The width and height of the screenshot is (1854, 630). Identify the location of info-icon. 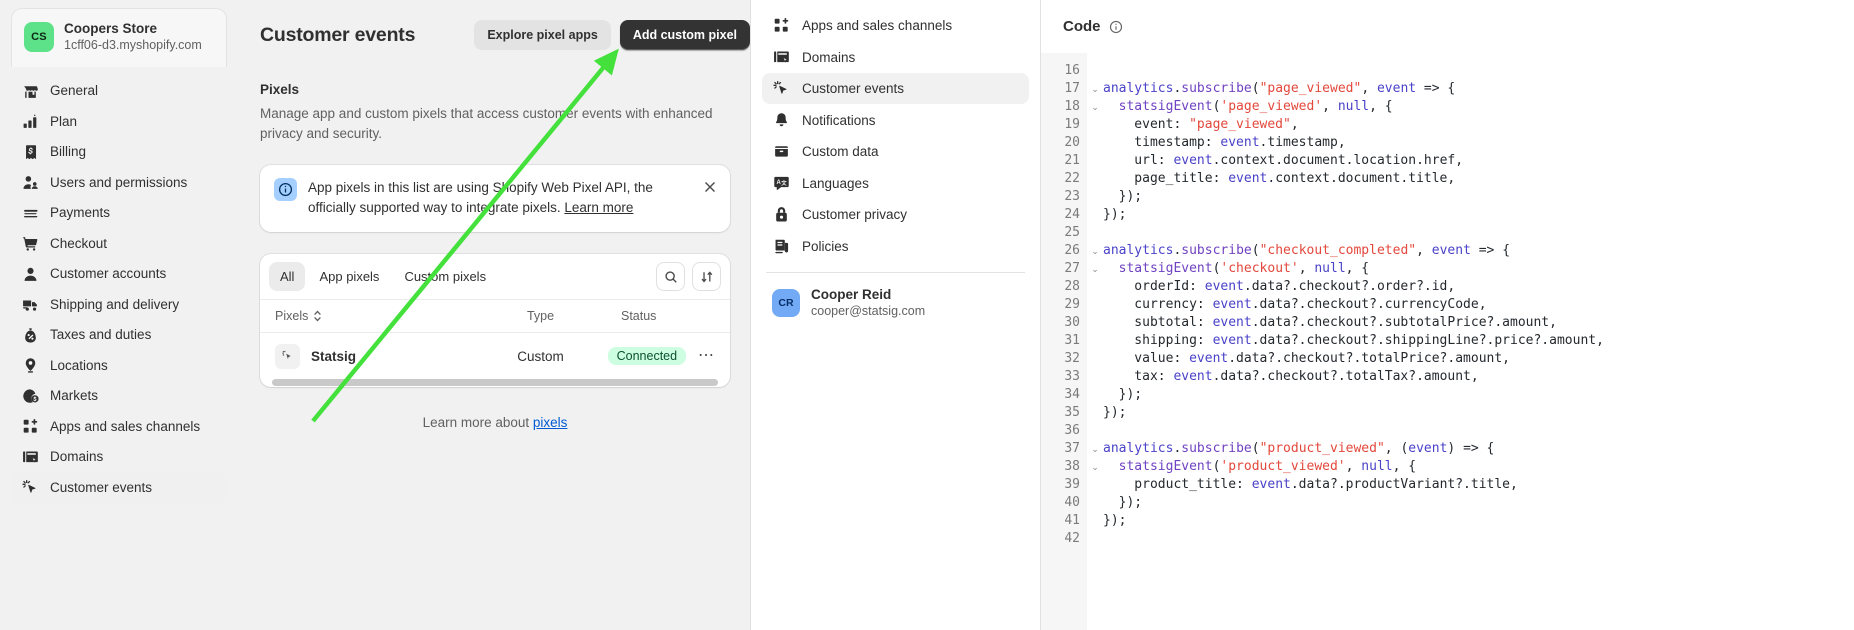
(1116, 27).